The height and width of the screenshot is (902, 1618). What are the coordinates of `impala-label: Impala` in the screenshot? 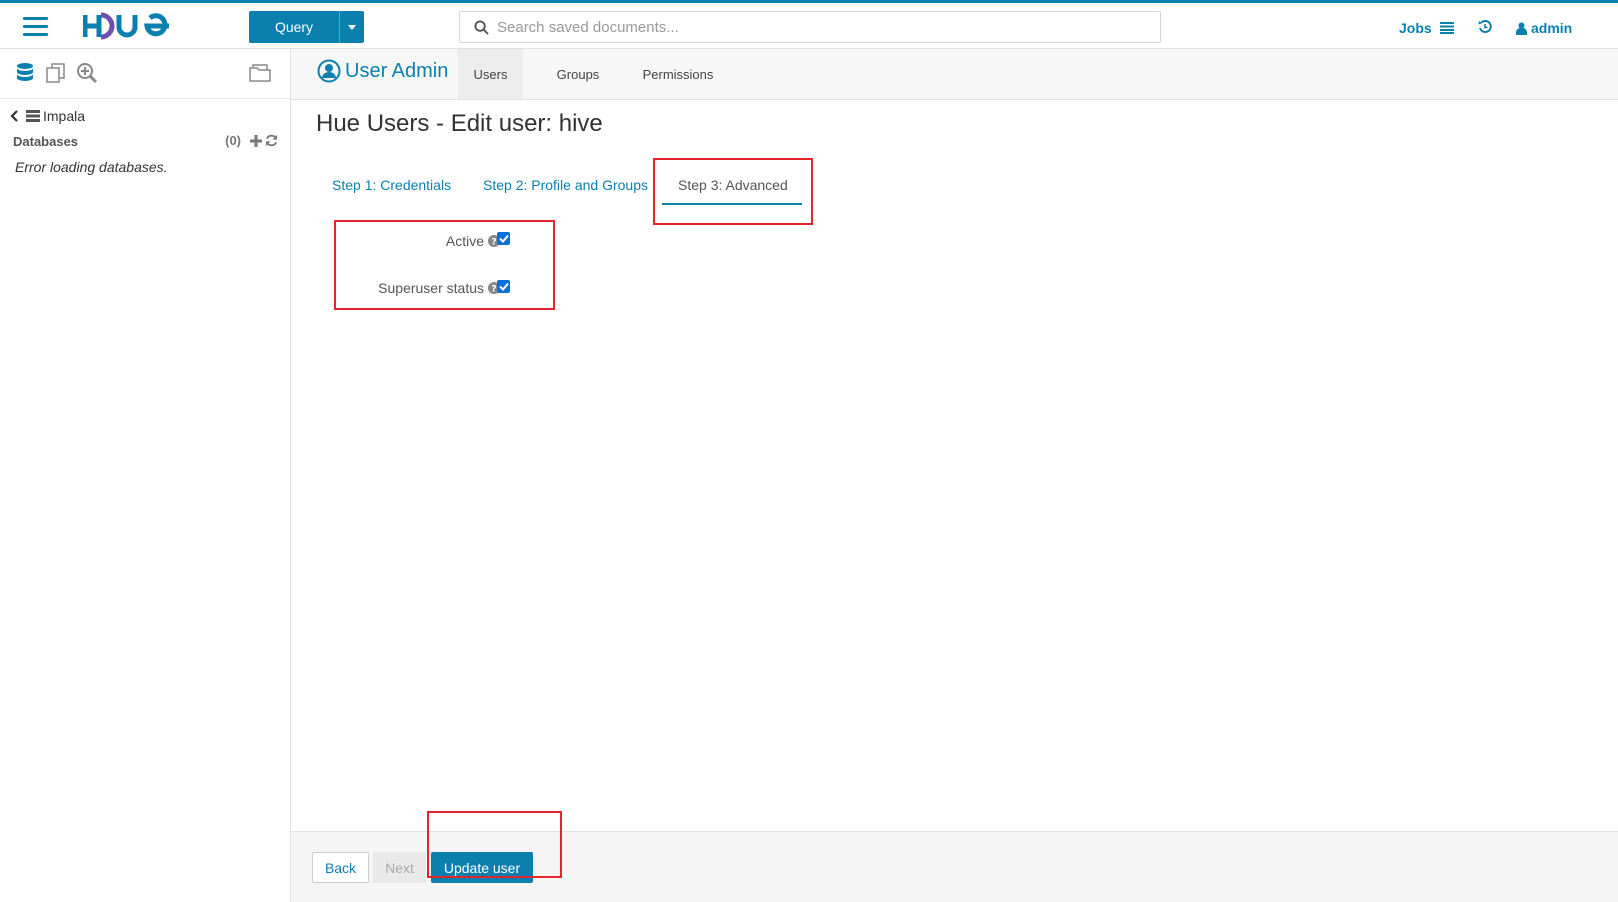 It's located at (64, 116).